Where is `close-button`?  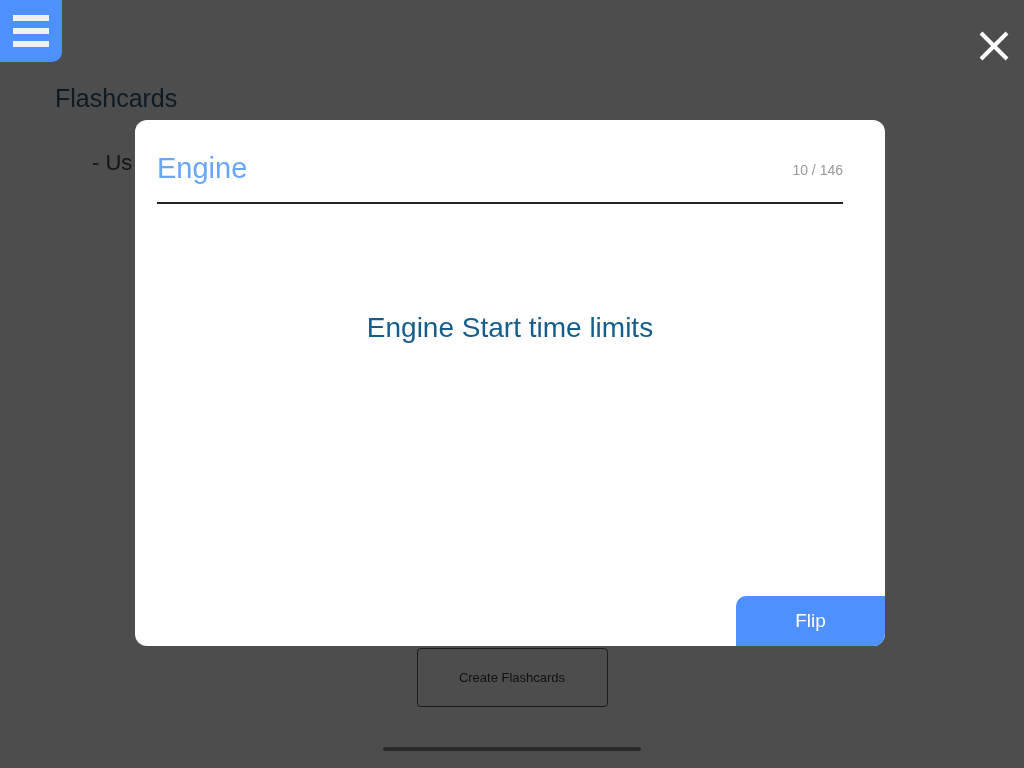 close-button is located at coordinates (994, 46).